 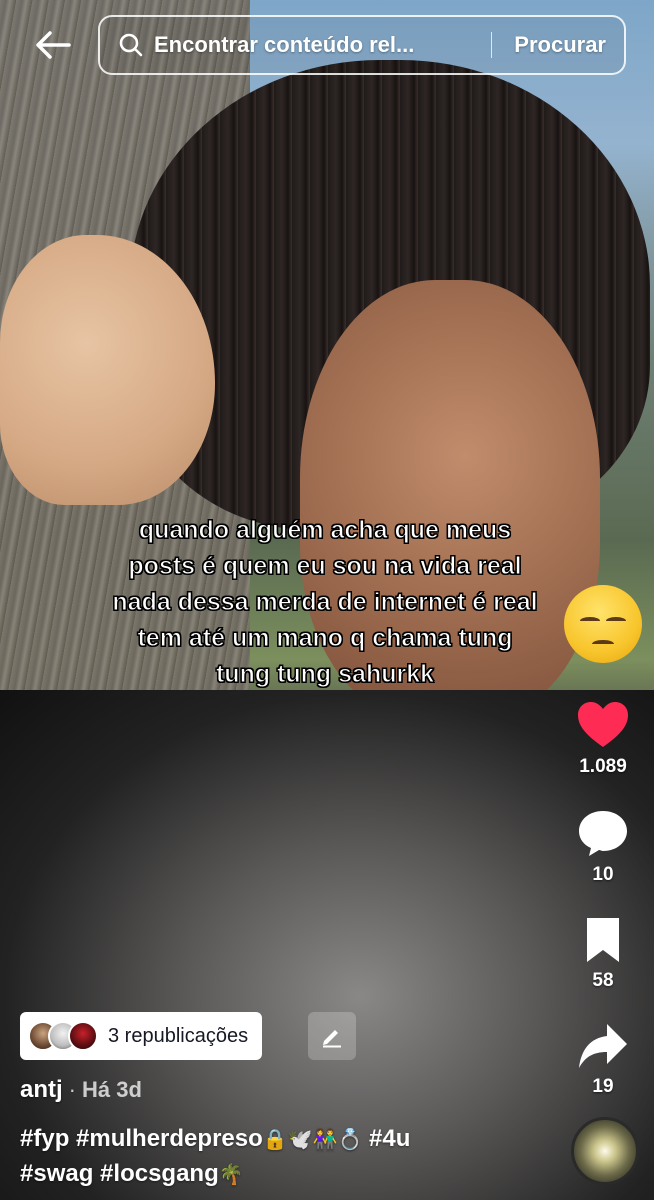 I want to click on description-emojis: 🔒🕊️👫💍, so click(x=312, y=1140).